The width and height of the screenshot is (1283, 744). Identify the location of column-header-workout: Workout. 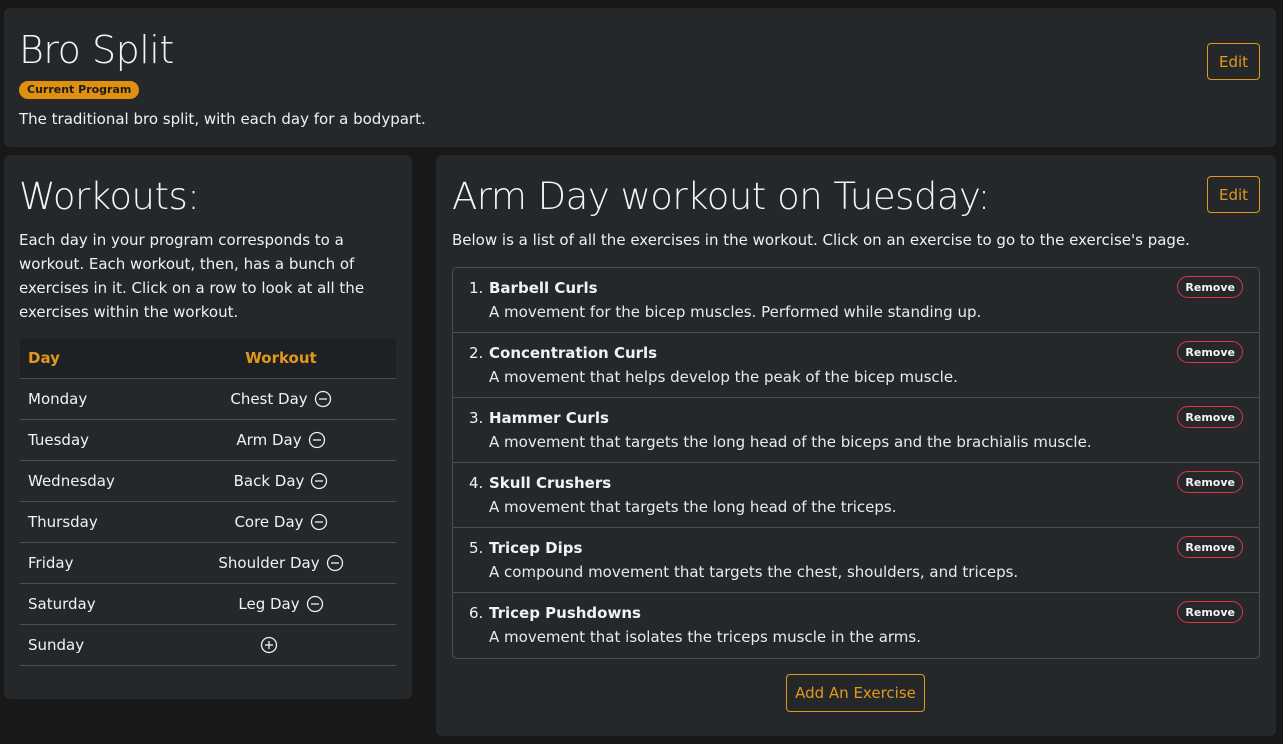
(281, 358).